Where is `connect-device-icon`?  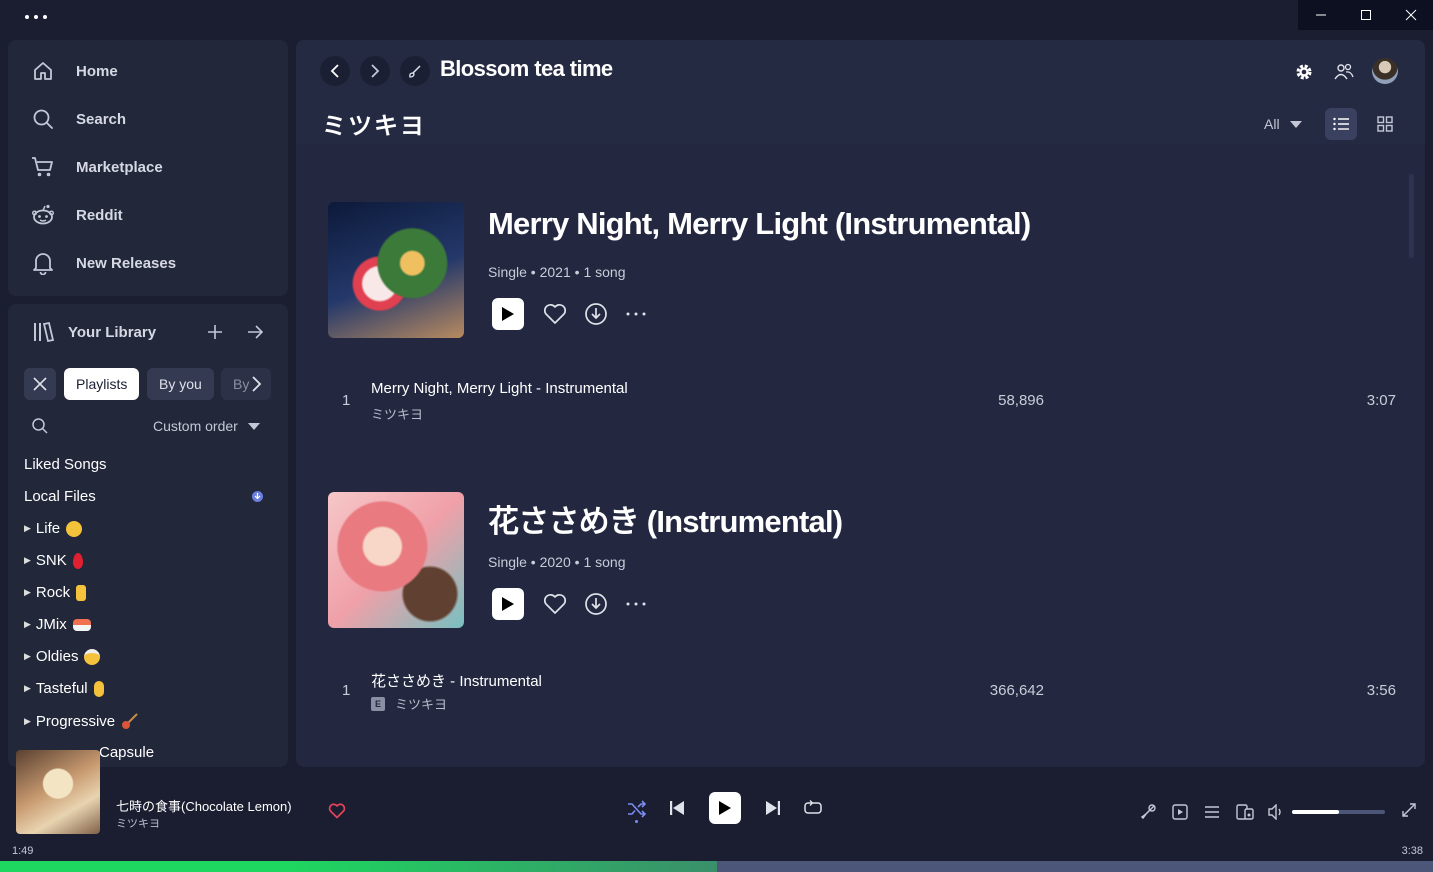 connect-device-icon is located at coordinates (1245, 812).